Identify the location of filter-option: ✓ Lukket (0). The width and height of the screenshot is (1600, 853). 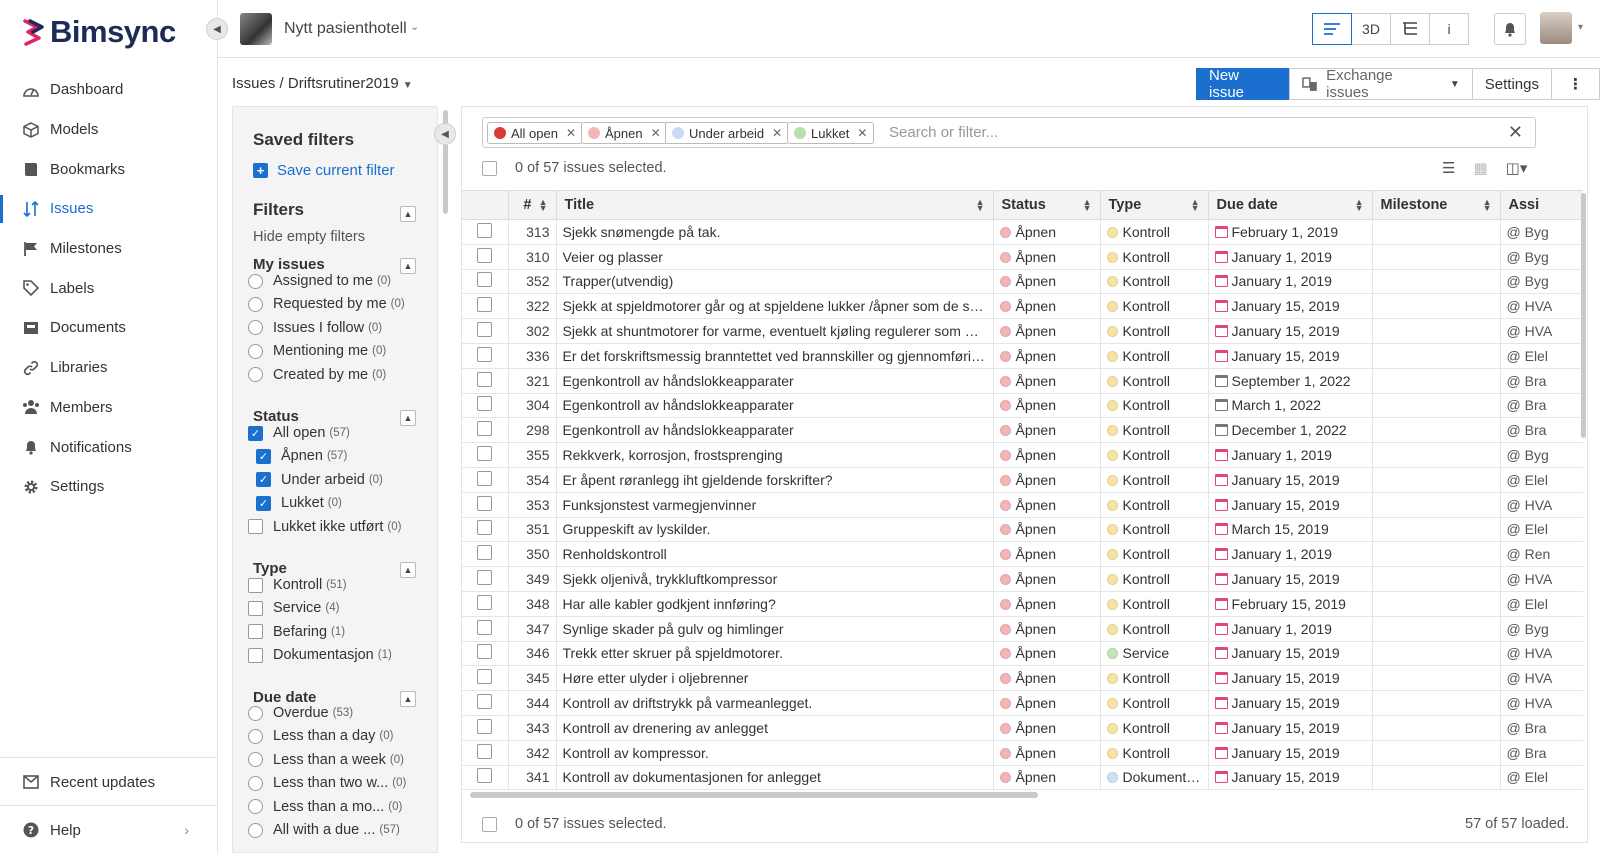
(299, 503).